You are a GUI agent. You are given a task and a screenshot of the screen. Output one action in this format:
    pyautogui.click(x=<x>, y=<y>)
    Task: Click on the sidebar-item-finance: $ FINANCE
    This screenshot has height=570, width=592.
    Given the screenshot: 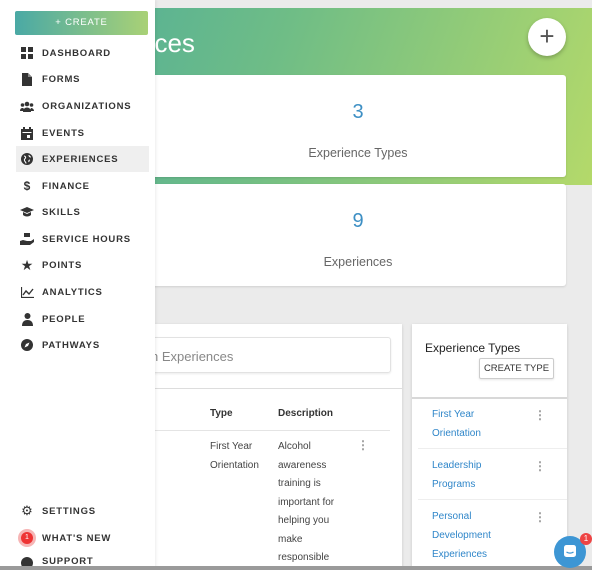 What is the action you would take?
    pyautogui.click(x=82, y=186)
    